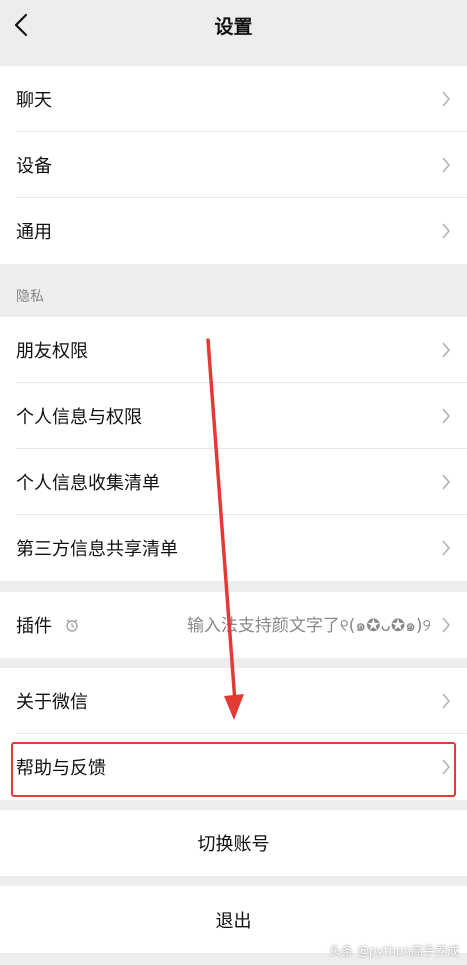  What do you see at coordinates (34, 626) in the screenshot?
I see `settings-item-label: 插件` at bounding box center [34, 626].